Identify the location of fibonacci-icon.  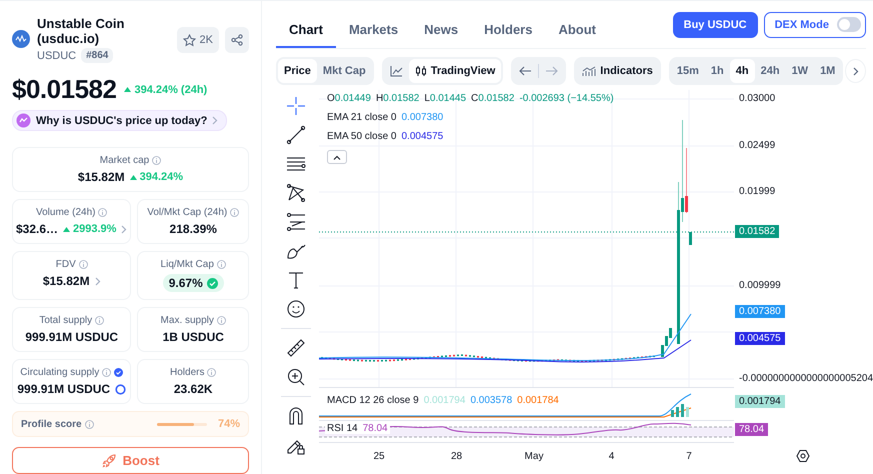
(296, 222).